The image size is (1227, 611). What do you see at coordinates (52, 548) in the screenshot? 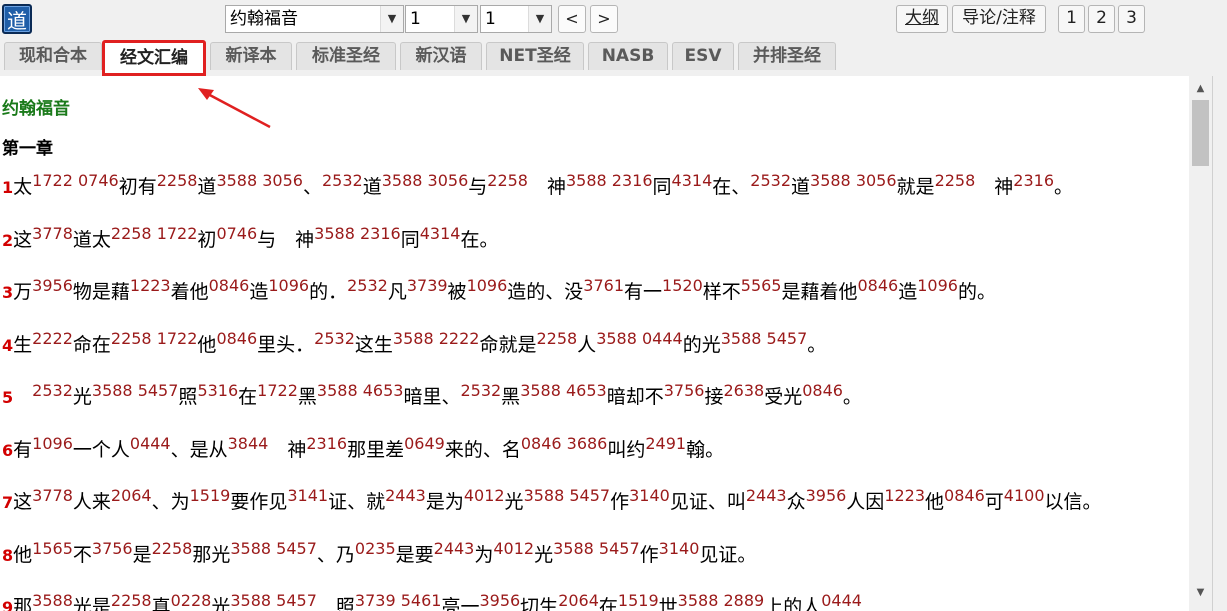
I see `strongs-number: 1565` at bounding box center [52, 548].